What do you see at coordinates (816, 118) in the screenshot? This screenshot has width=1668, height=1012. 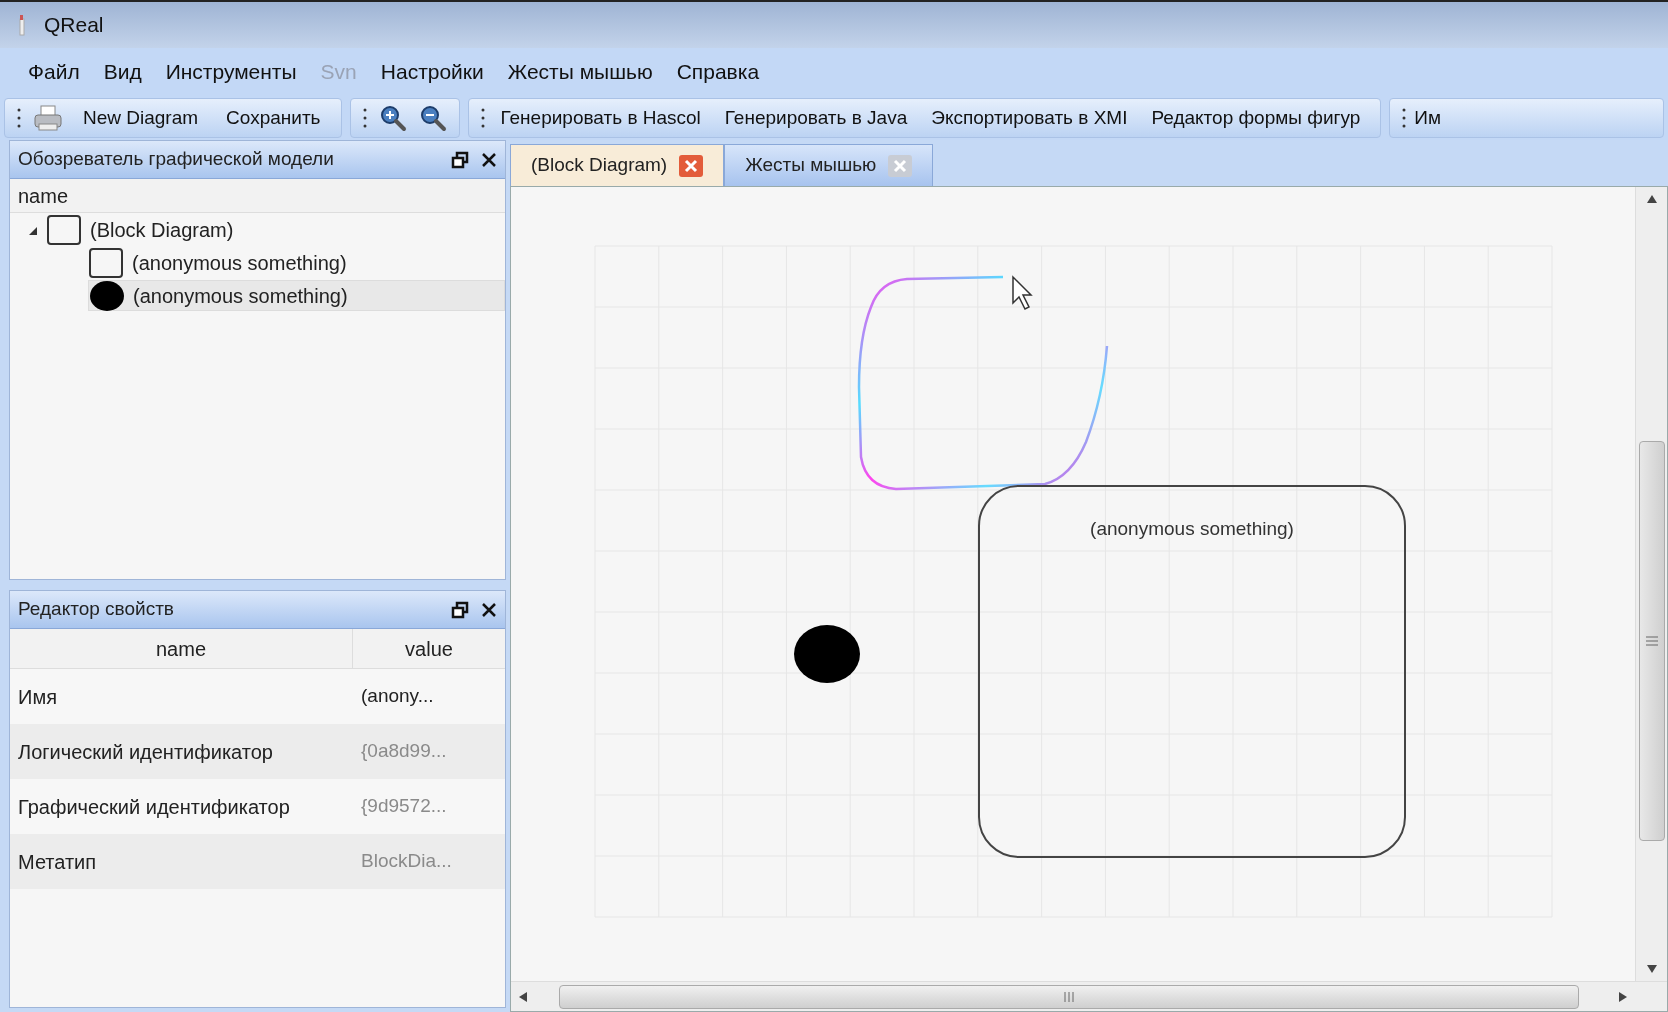 I see `toolbar-button: Генерировать в Java` at bounding box center [816, 118].